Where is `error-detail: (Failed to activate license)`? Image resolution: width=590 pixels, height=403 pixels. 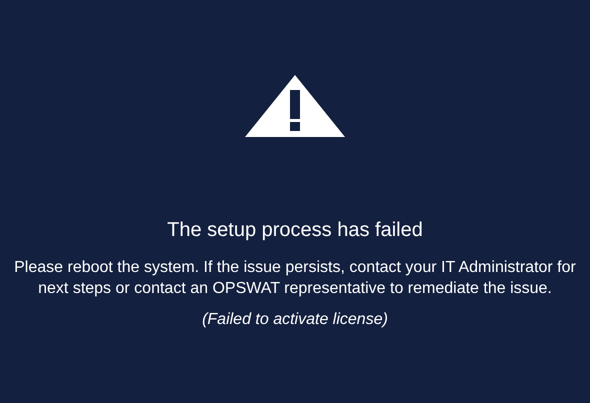
error-detail: (Failed to activate license) is located at coordinates (295, 320).